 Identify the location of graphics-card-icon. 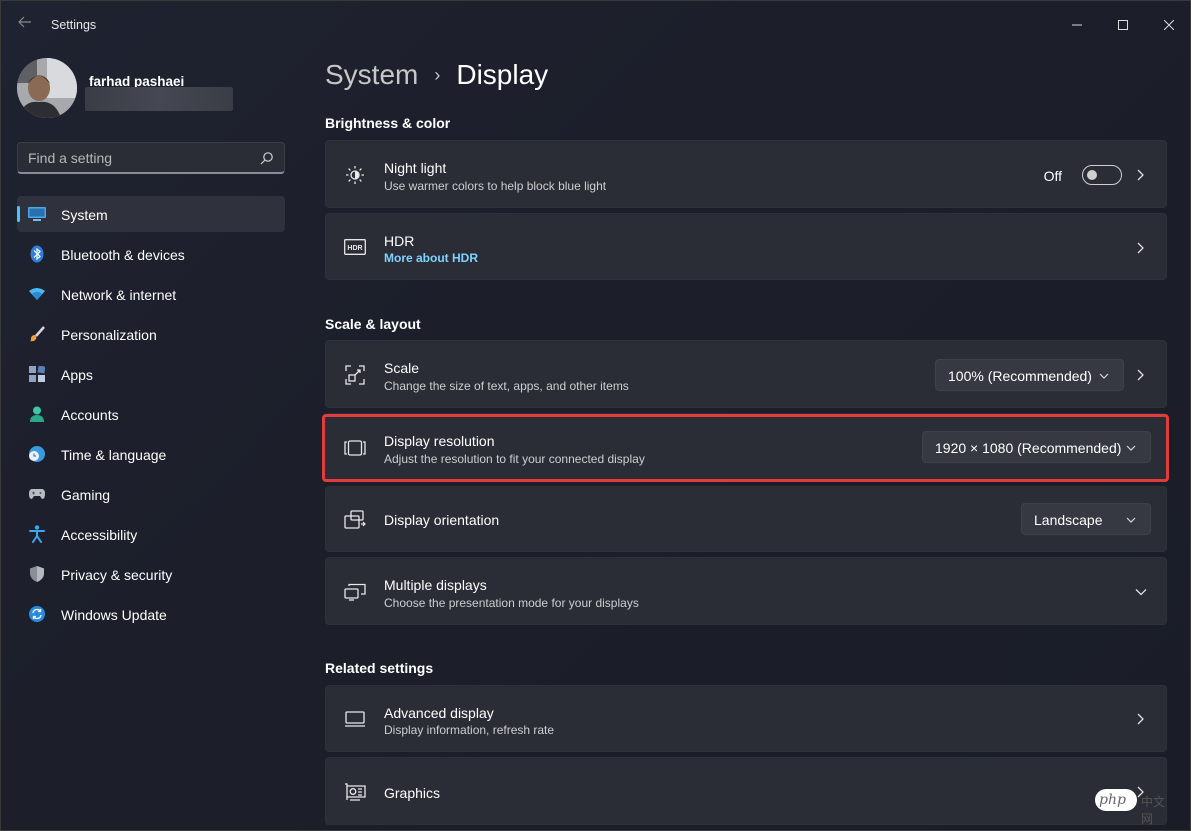
(355, 792).